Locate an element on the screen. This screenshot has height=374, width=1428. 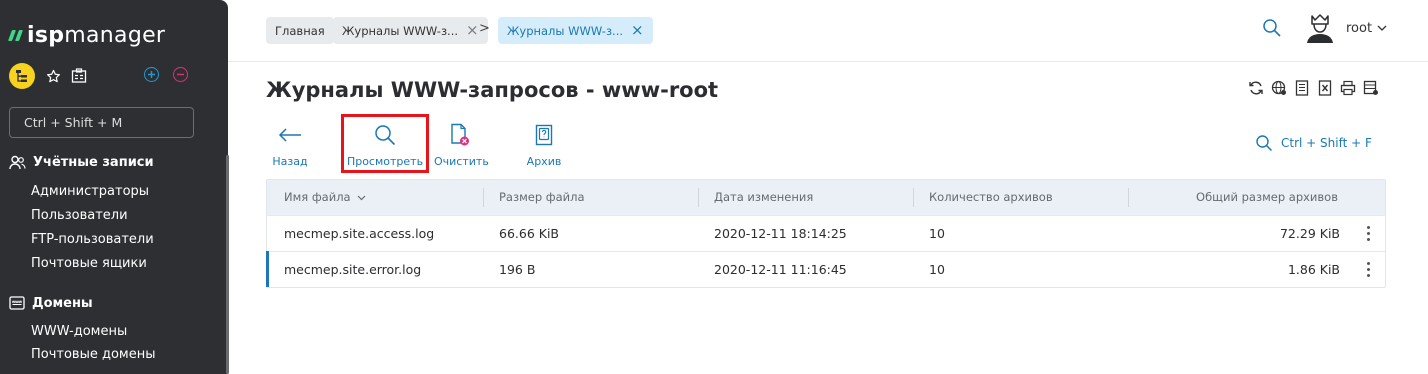
column-header-modified: Дата изменения is located at coordinates (763, 197).